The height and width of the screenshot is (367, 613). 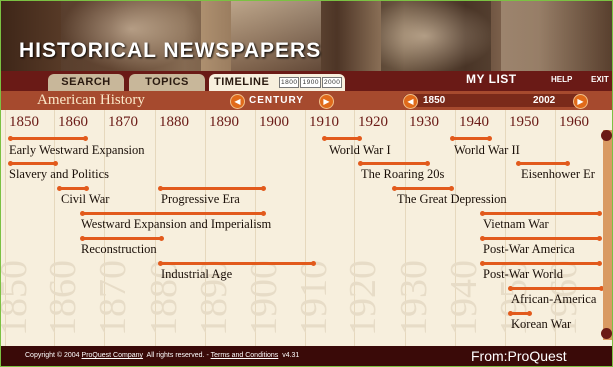 What do you see at coordinates (452, 199) in the screenshot?
I see `event-link: The Great Depression` at bounding box center [452, 199].